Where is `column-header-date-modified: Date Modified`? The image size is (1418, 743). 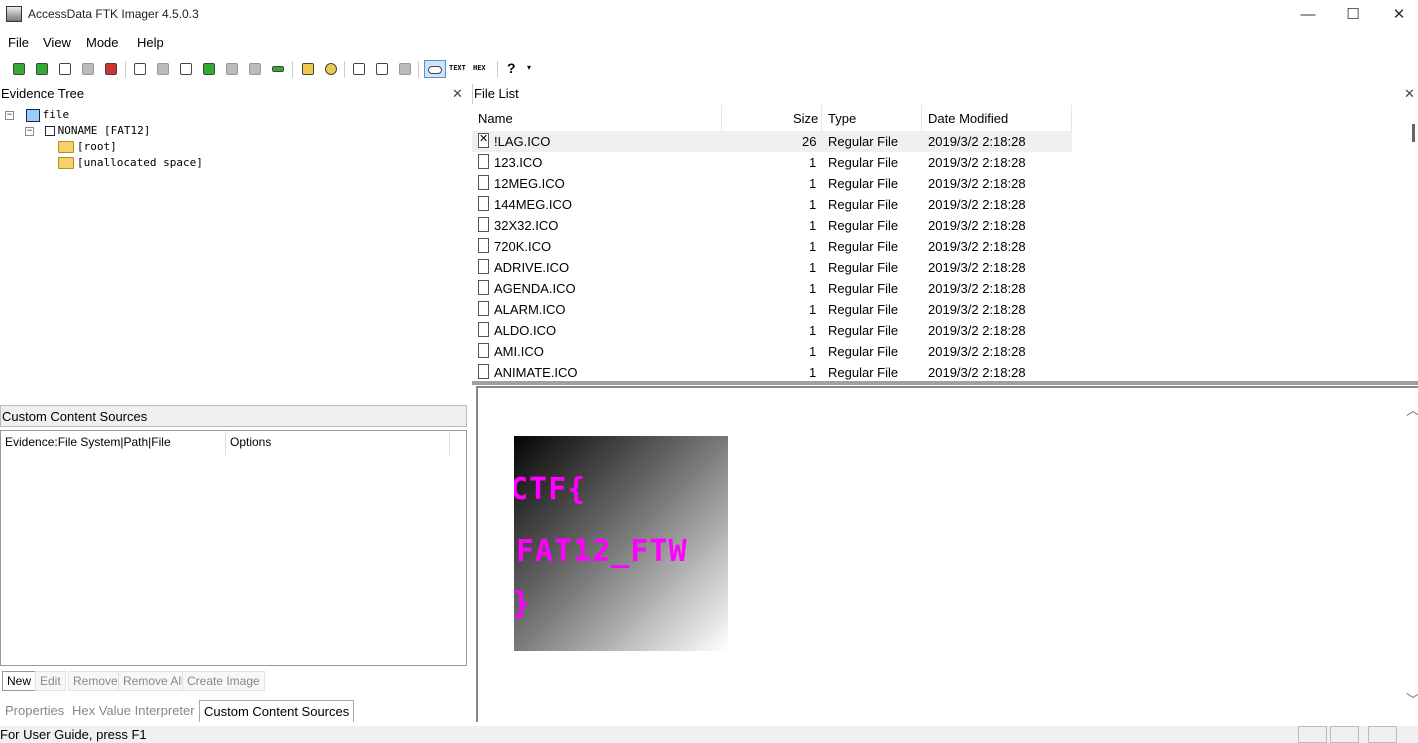
column-header-date-modified: Date Modified is located at coordinates (968, 118).